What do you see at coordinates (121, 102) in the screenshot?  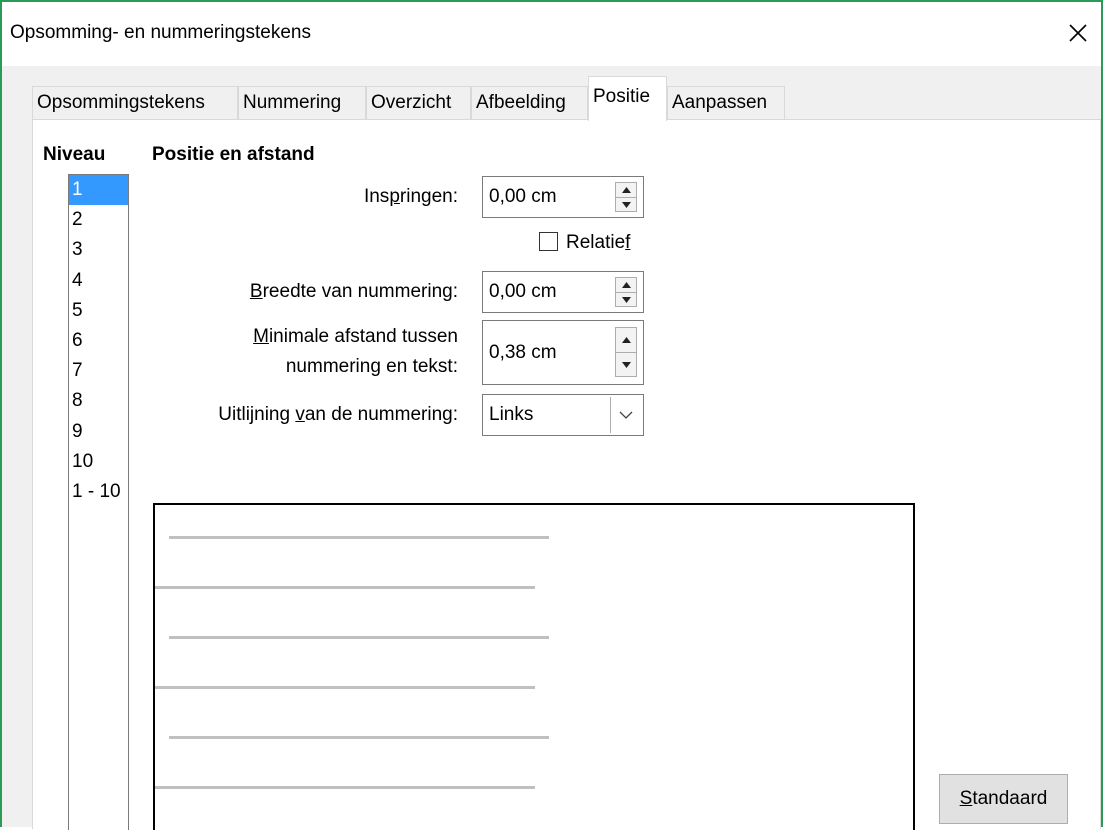 I see `tab-label: Opsommingstekens` at bounding box center [121, 102].